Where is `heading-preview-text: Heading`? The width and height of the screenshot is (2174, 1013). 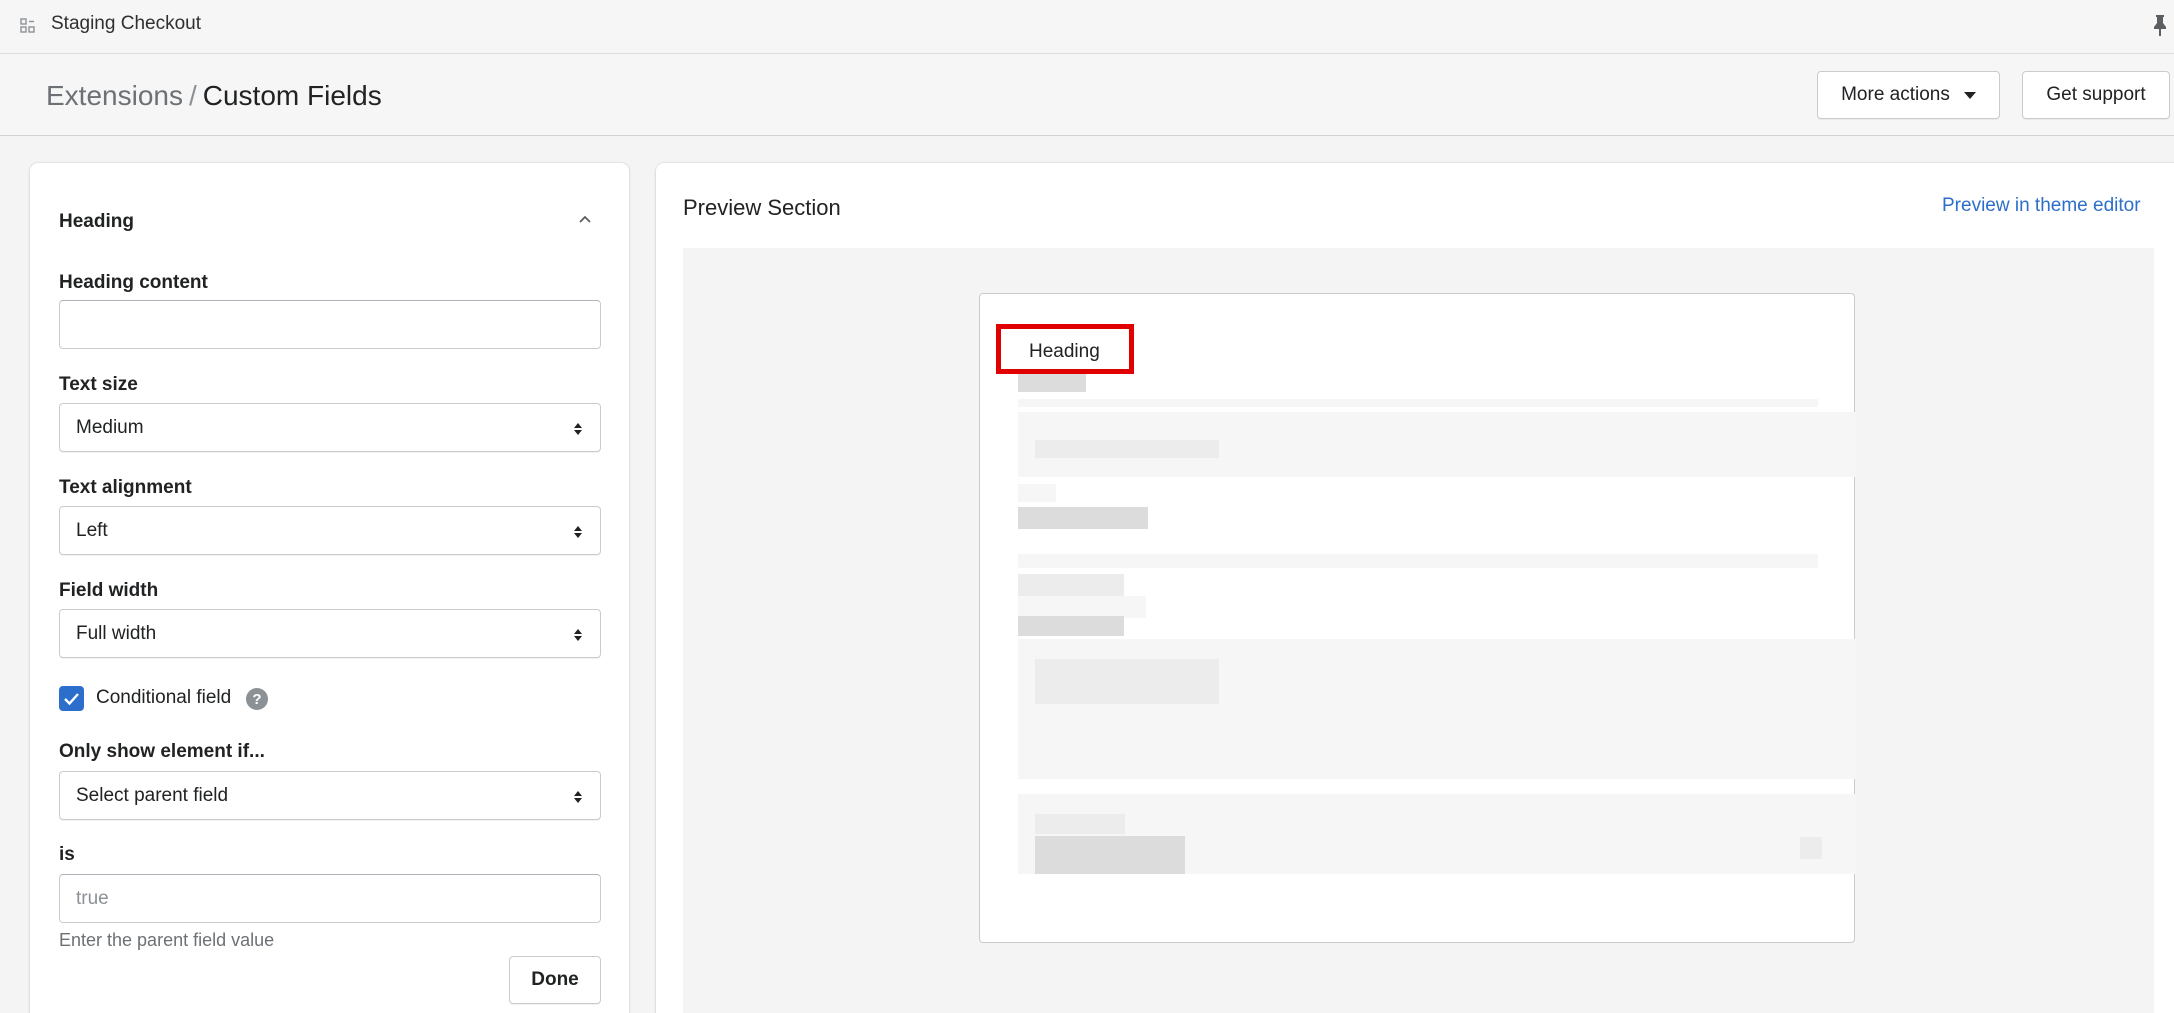
heading-preview-text: Heading is located at coordinates (1064, 351).